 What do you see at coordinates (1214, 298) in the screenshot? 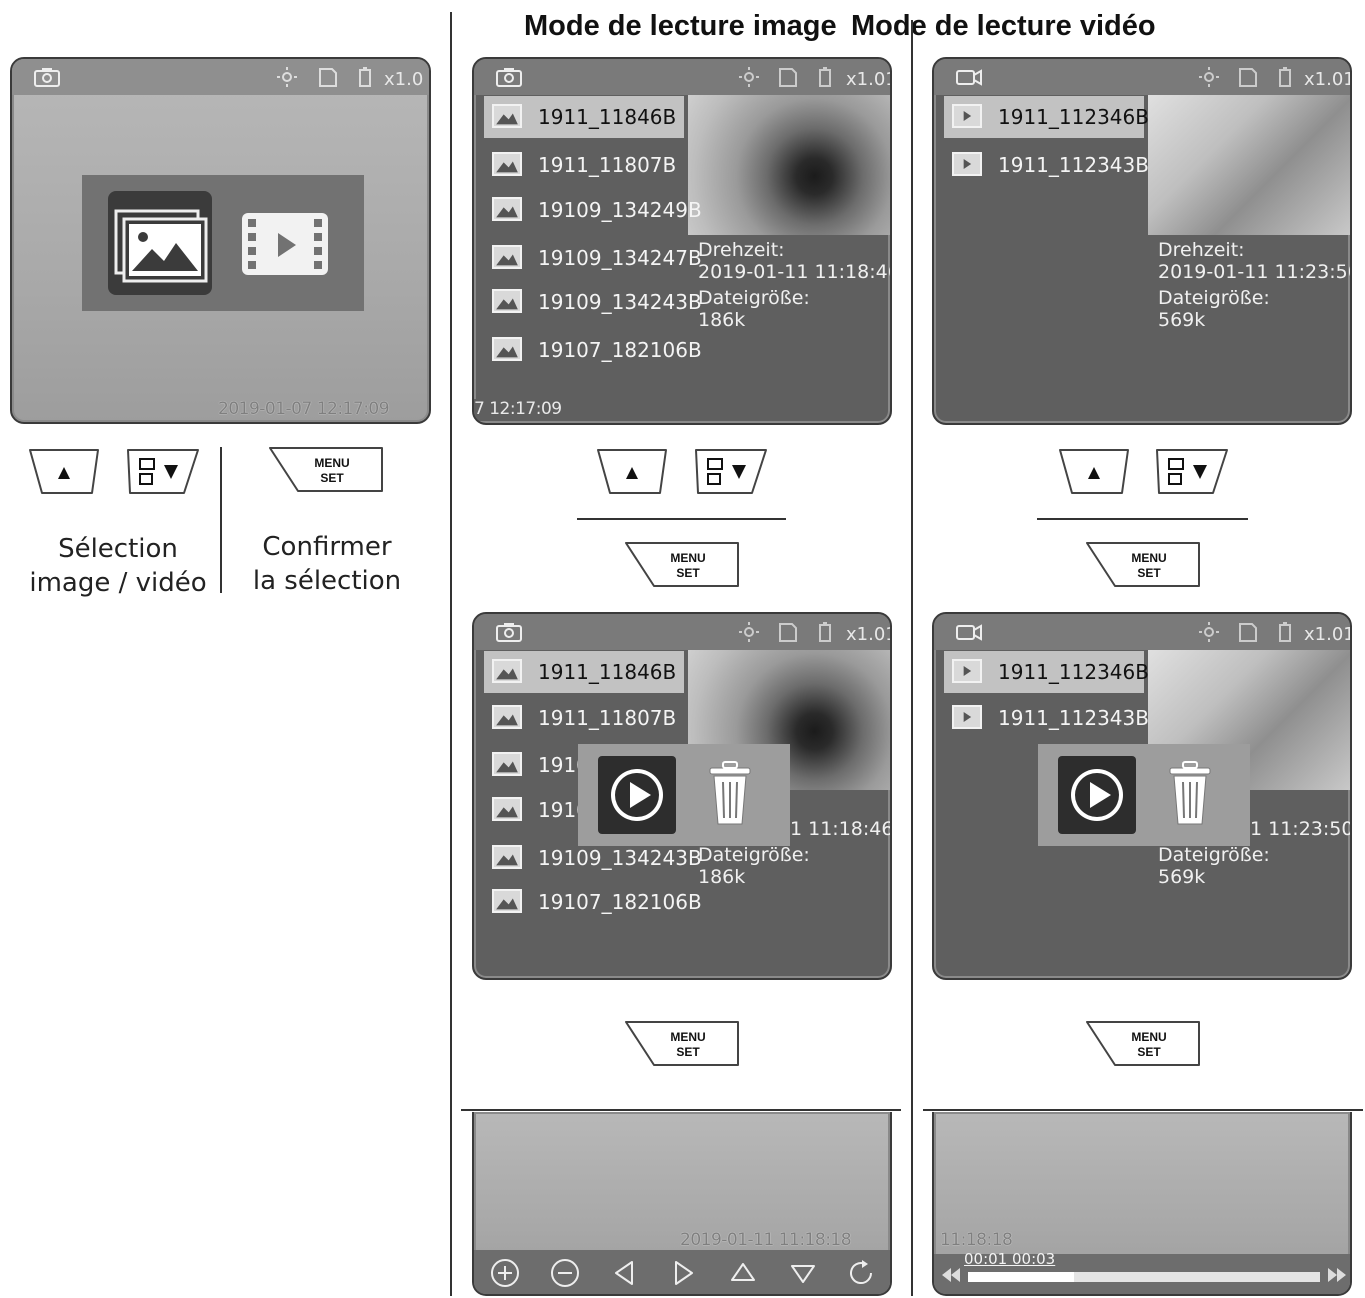
I see `file-size-label: Dateigröße:` at bounding box center [1214, 298].